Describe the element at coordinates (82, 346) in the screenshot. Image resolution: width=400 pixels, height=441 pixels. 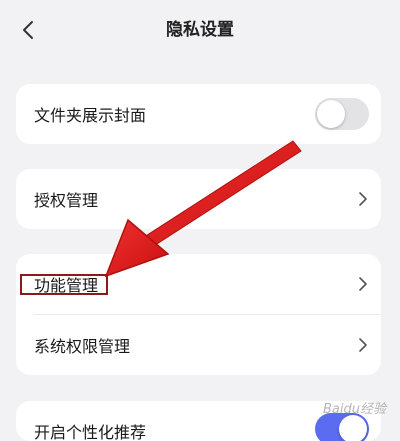
I see `system-permissions-label: 系统权限管理` at that location.